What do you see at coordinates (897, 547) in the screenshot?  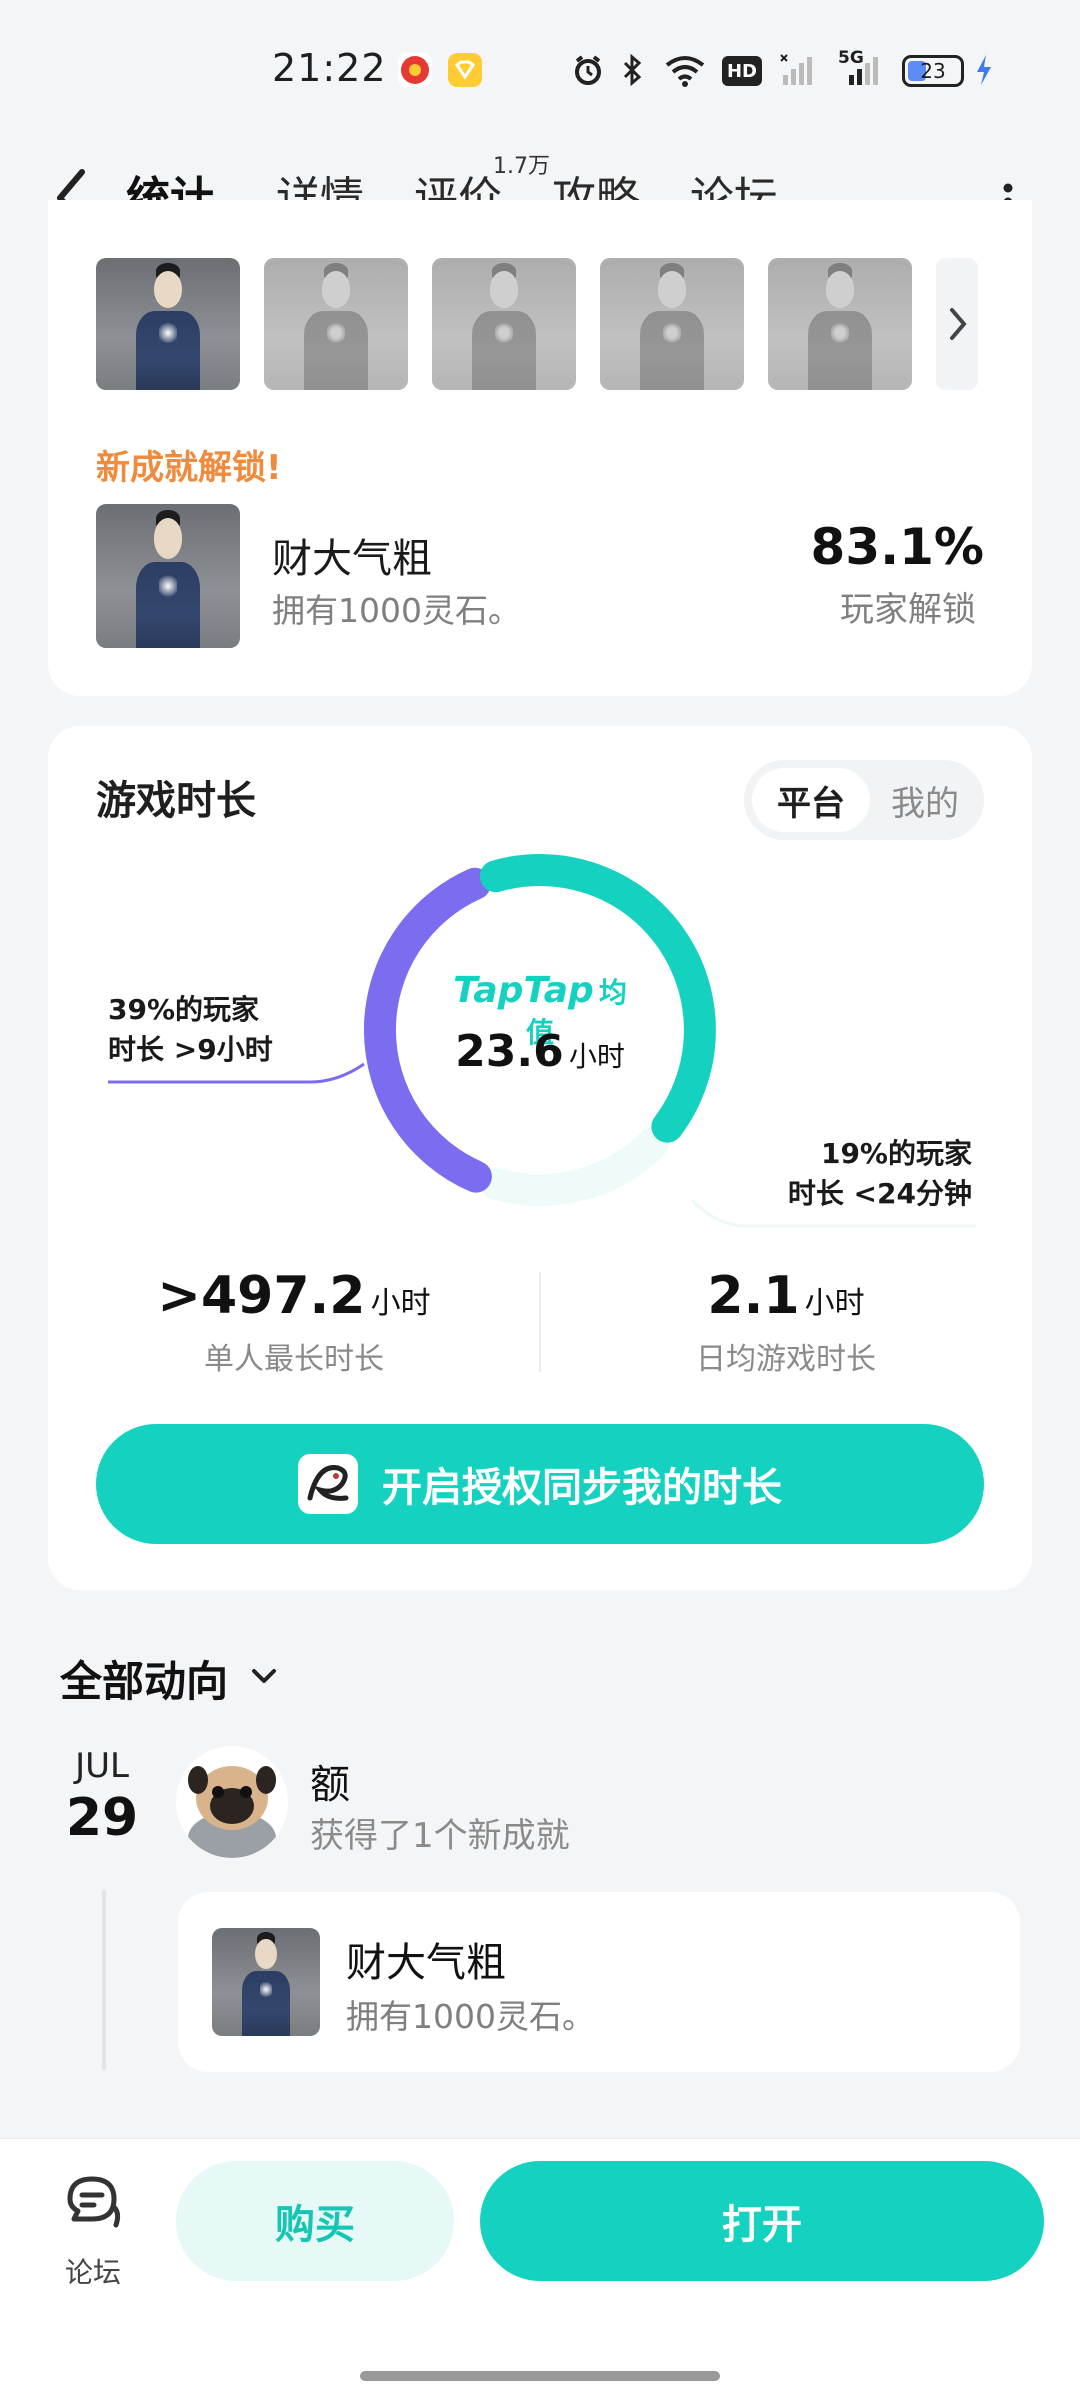 I see `achievement-unlock-percent: 83.1%` at bounding box center [897, 547].